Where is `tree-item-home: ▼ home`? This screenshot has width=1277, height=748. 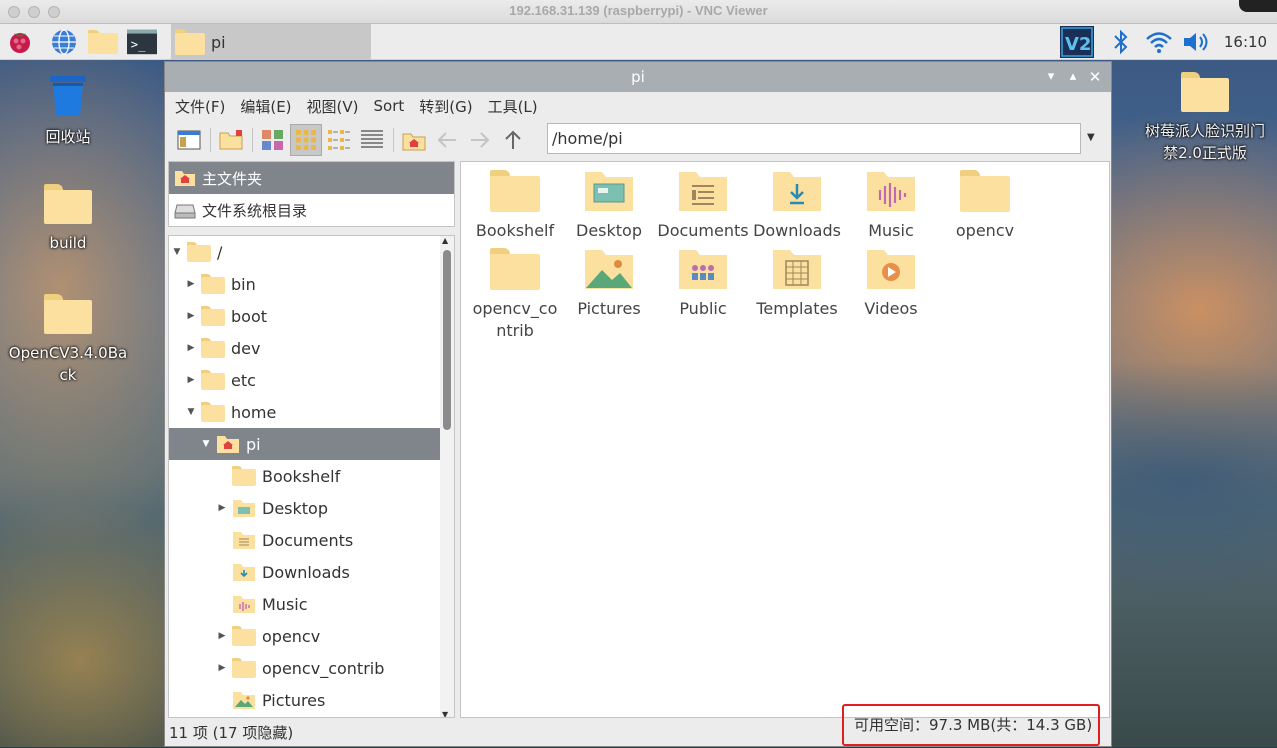 tree-item-home: ▼ home is located at coordinates (305, 412).